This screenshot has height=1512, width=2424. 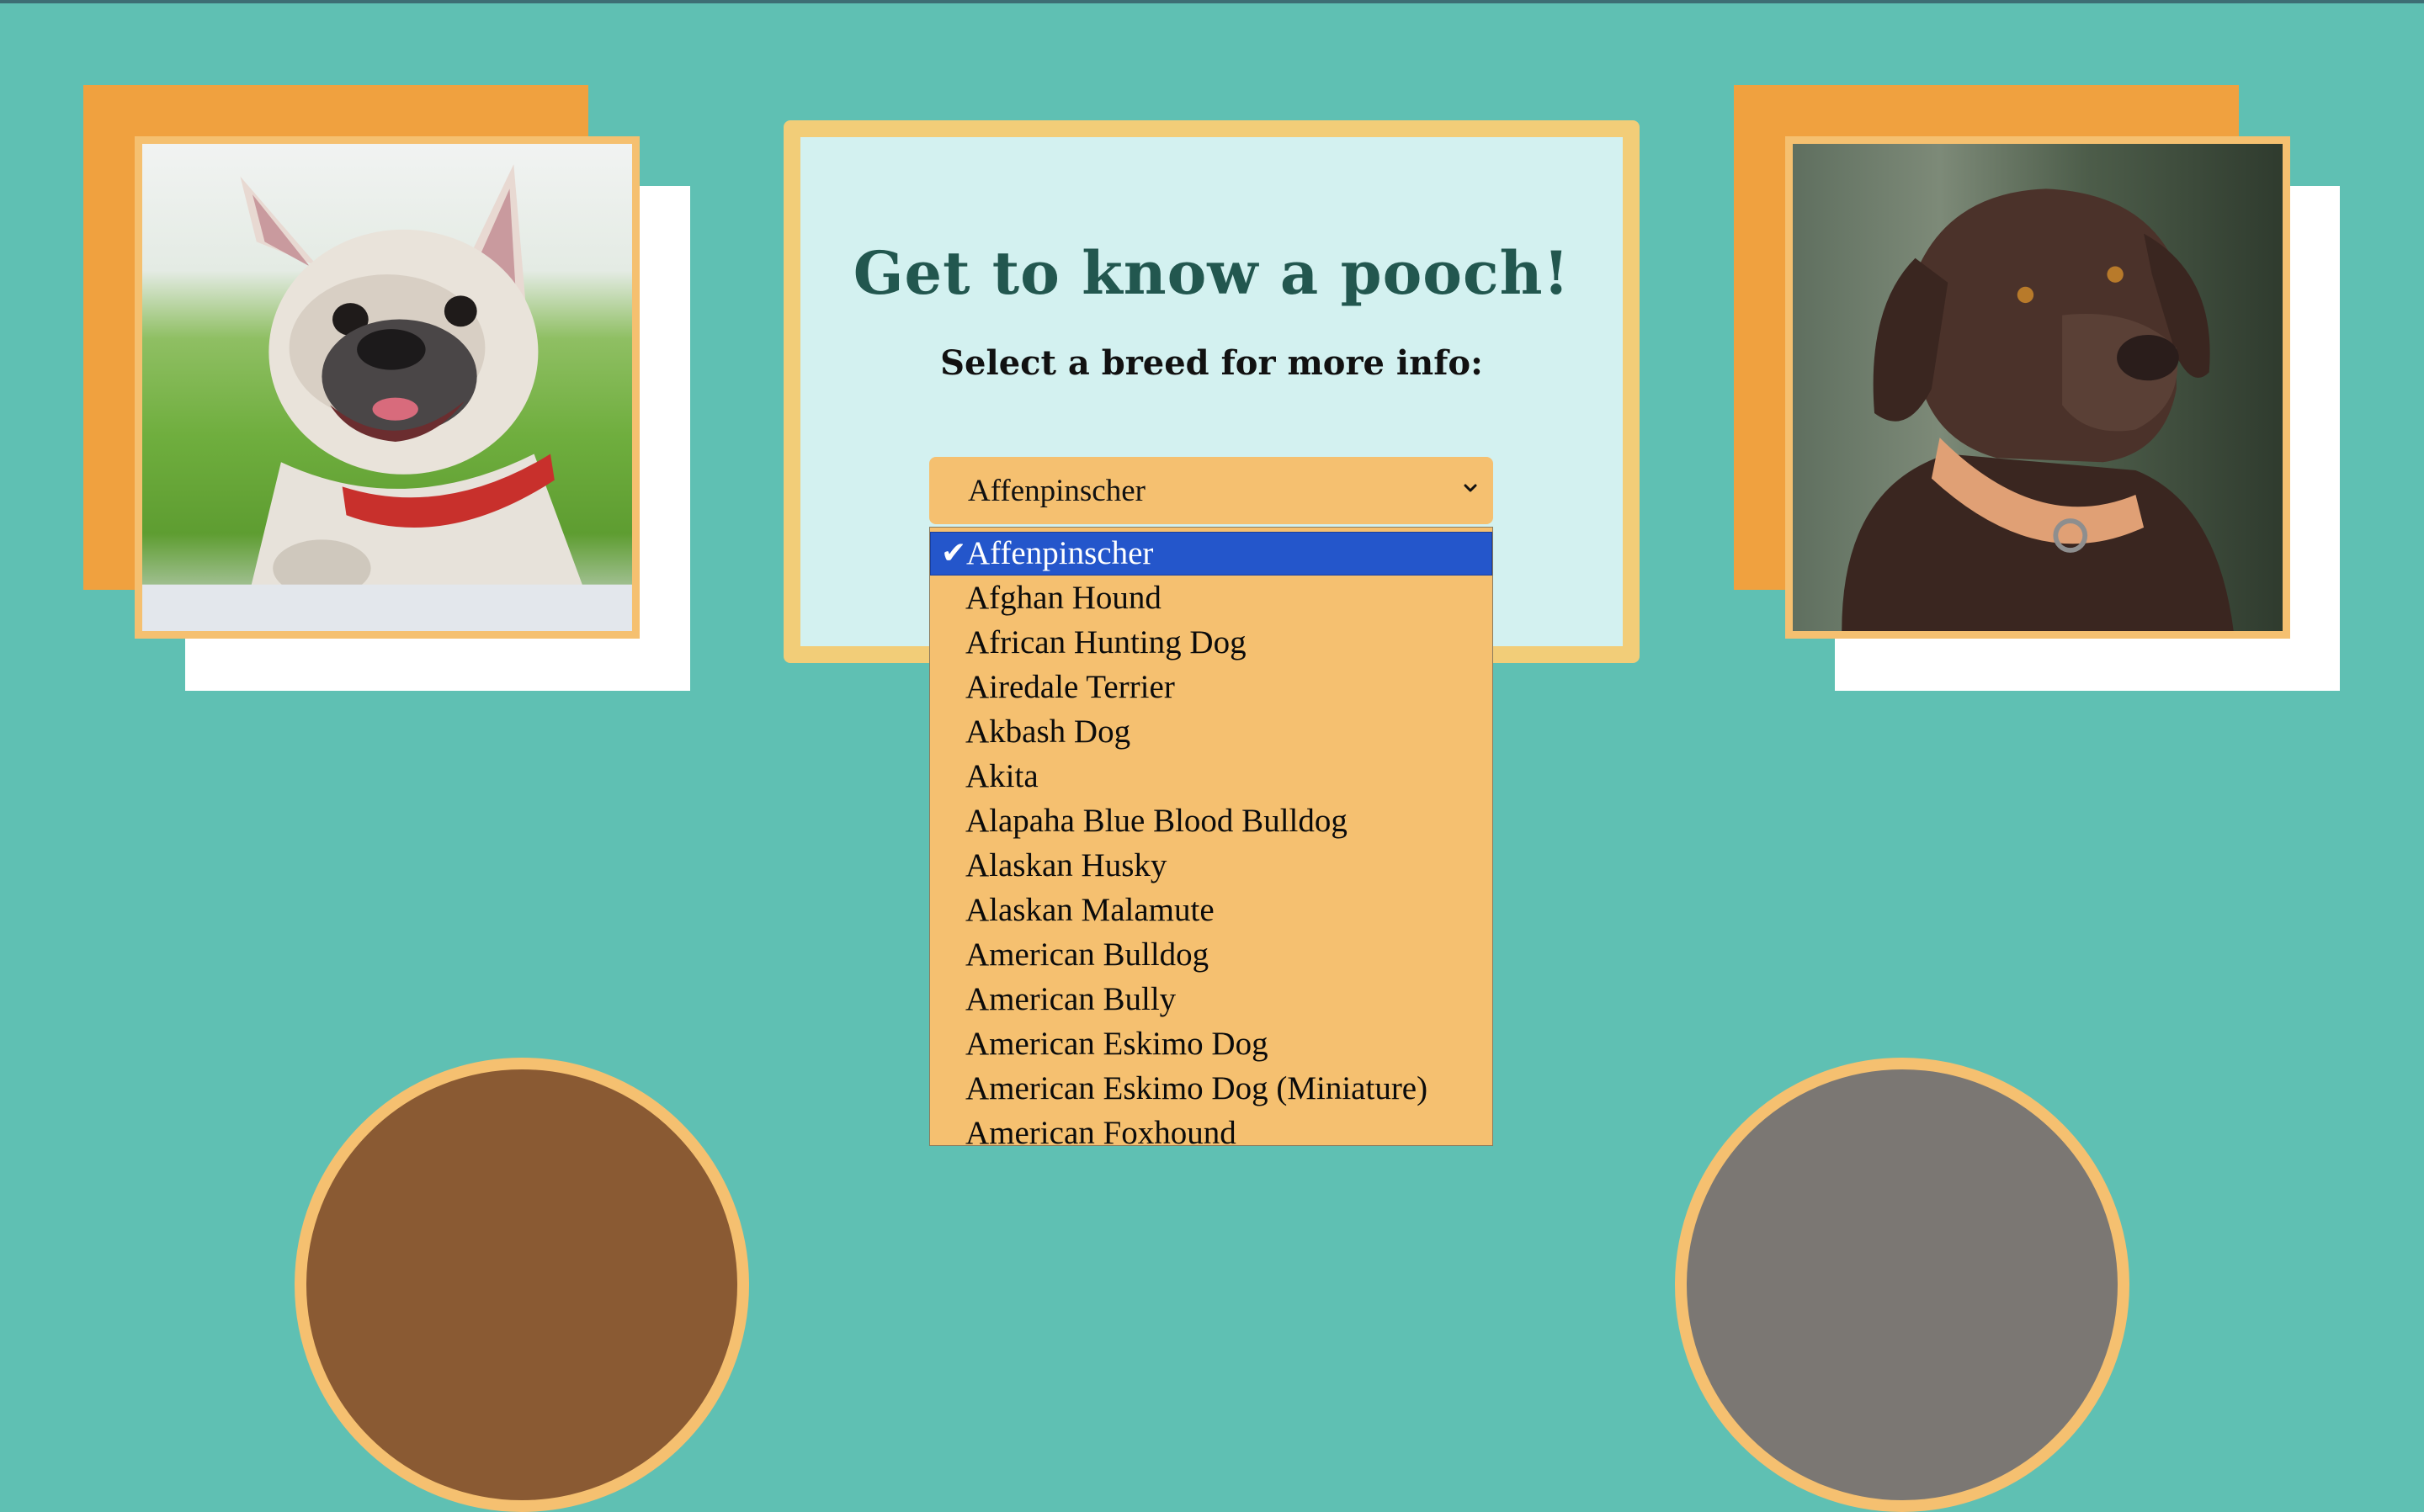 I want to click on breed-option-label: American Bulldog, so click(x=1087, y=954).